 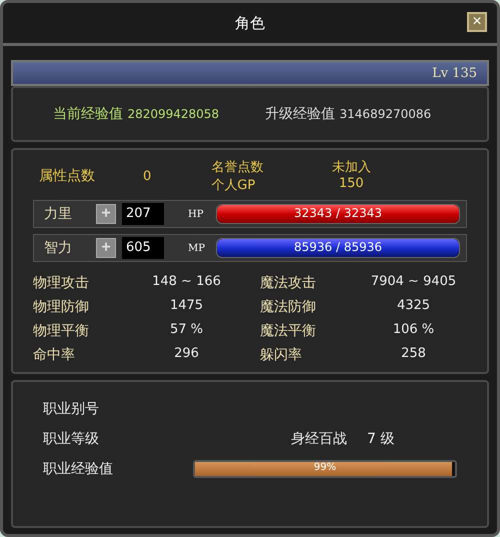 What do you see at coordinates (338, 213) in the screenshot?
I see `bar-reading: 32343 / 32343` at bounding box center [338, 213].